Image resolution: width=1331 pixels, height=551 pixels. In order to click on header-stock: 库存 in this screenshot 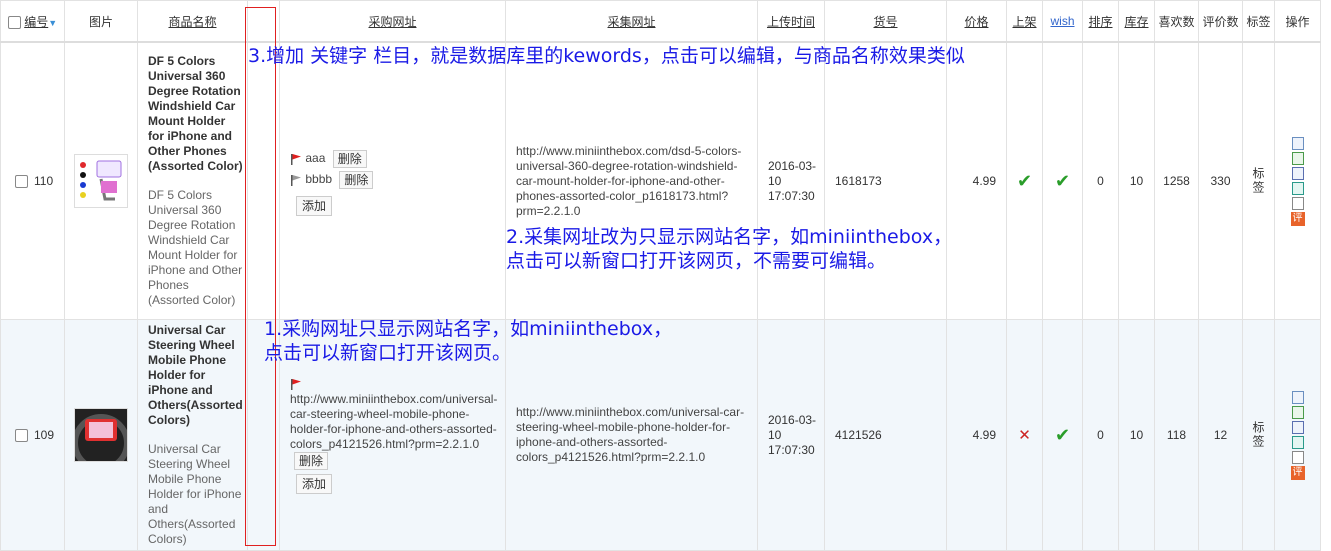, I will do `click(1136, 21)`.